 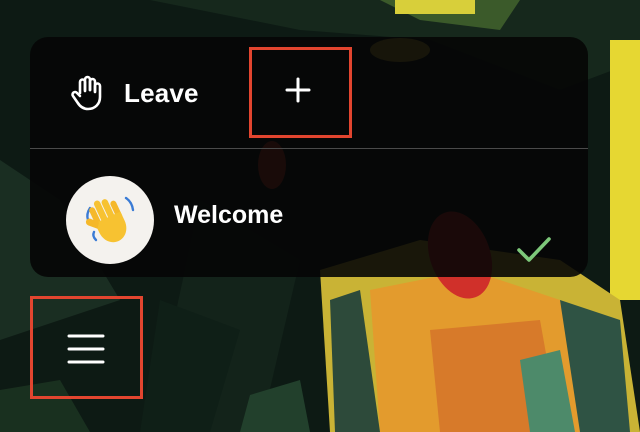 I want to click on menu-button, so click(x=86, y=349).